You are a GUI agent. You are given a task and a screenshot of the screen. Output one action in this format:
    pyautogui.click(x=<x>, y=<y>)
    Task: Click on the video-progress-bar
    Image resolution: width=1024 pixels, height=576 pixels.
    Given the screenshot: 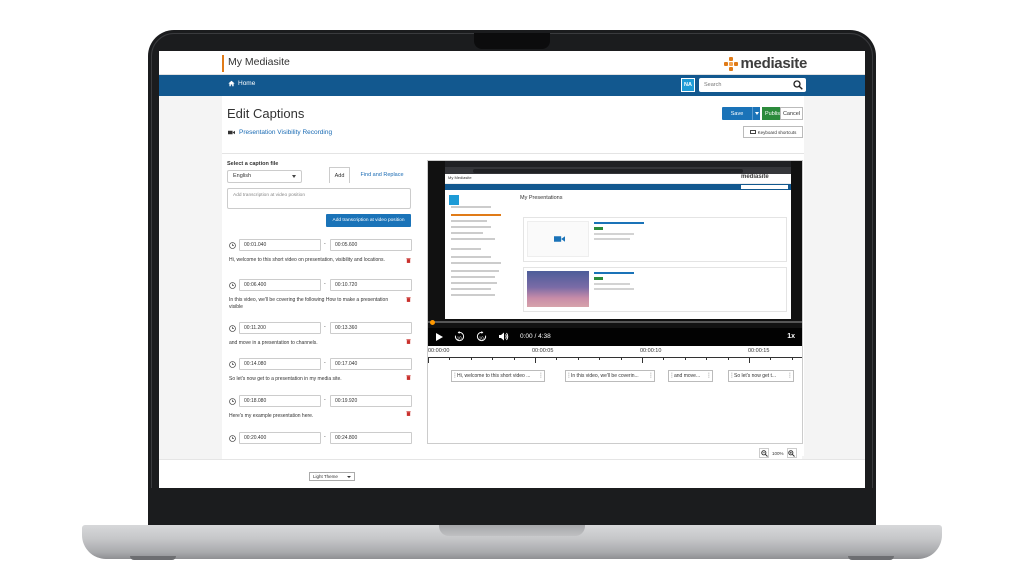 What is the action you would take?
    pyautogui.click(x=615, y=322)
    